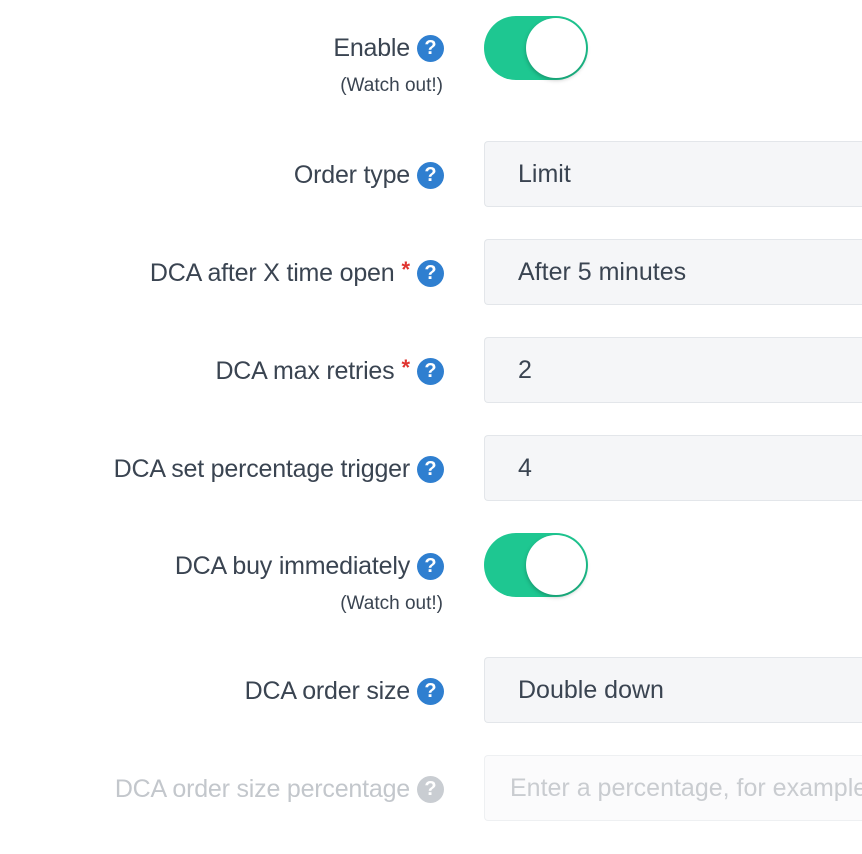 This screenshot has width=862, height=854. What do you see at coordinates (673, 468) in the screenshot?
I see `dca-percentage-trigger-input: 4` at bounding box center [673, 468].